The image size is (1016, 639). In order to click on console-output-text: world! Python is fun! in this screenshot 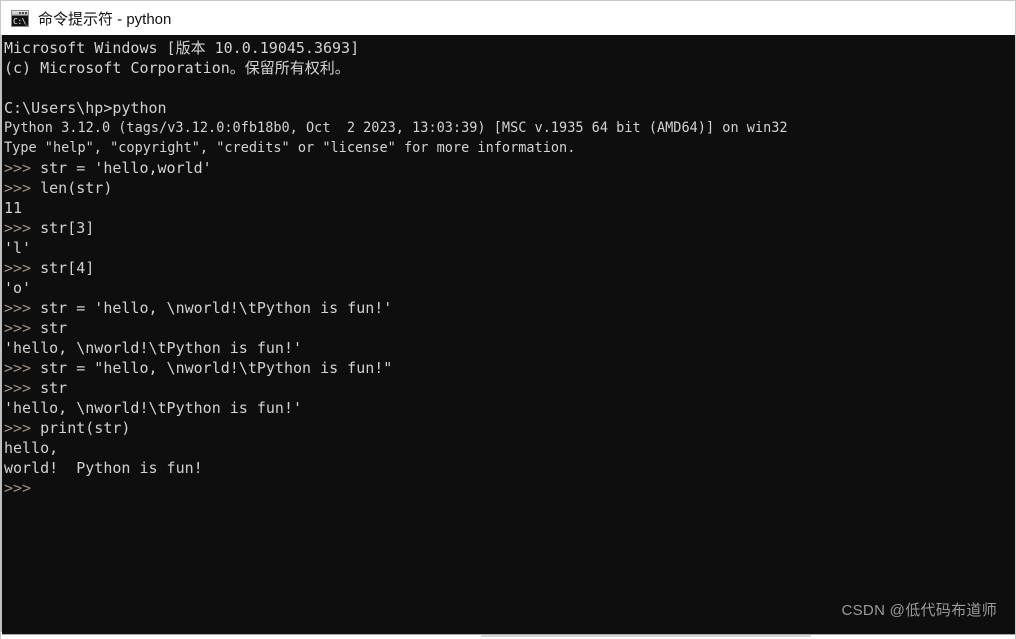, I will do `click(103, 468)`.